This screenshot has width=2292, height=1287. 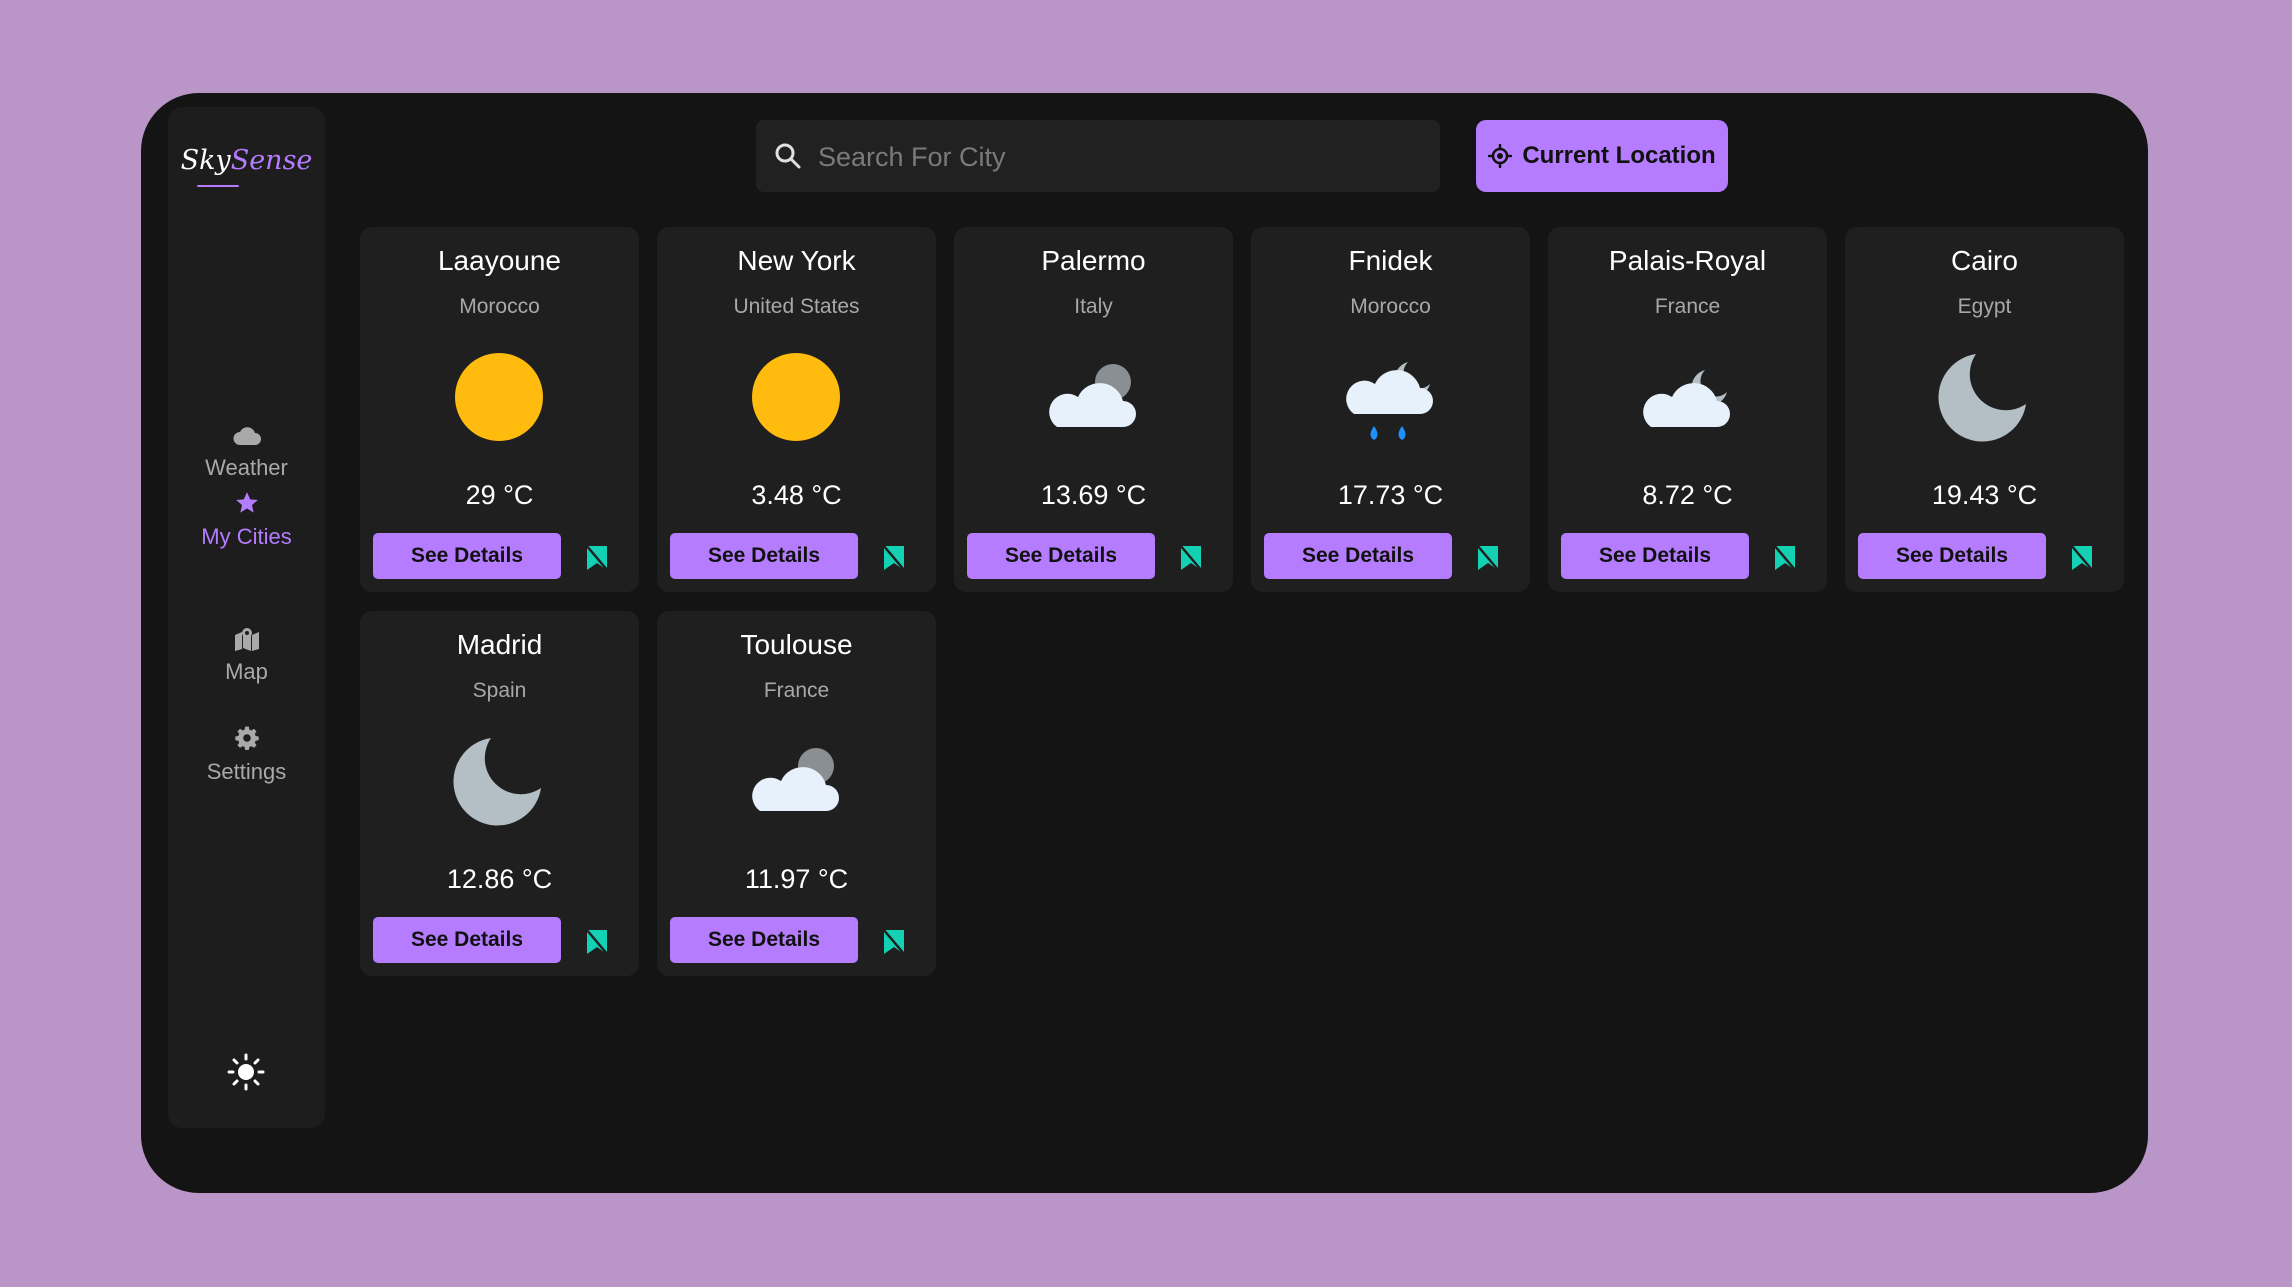 I want to click on crosshair-icon, so click(x=1500, y=156).